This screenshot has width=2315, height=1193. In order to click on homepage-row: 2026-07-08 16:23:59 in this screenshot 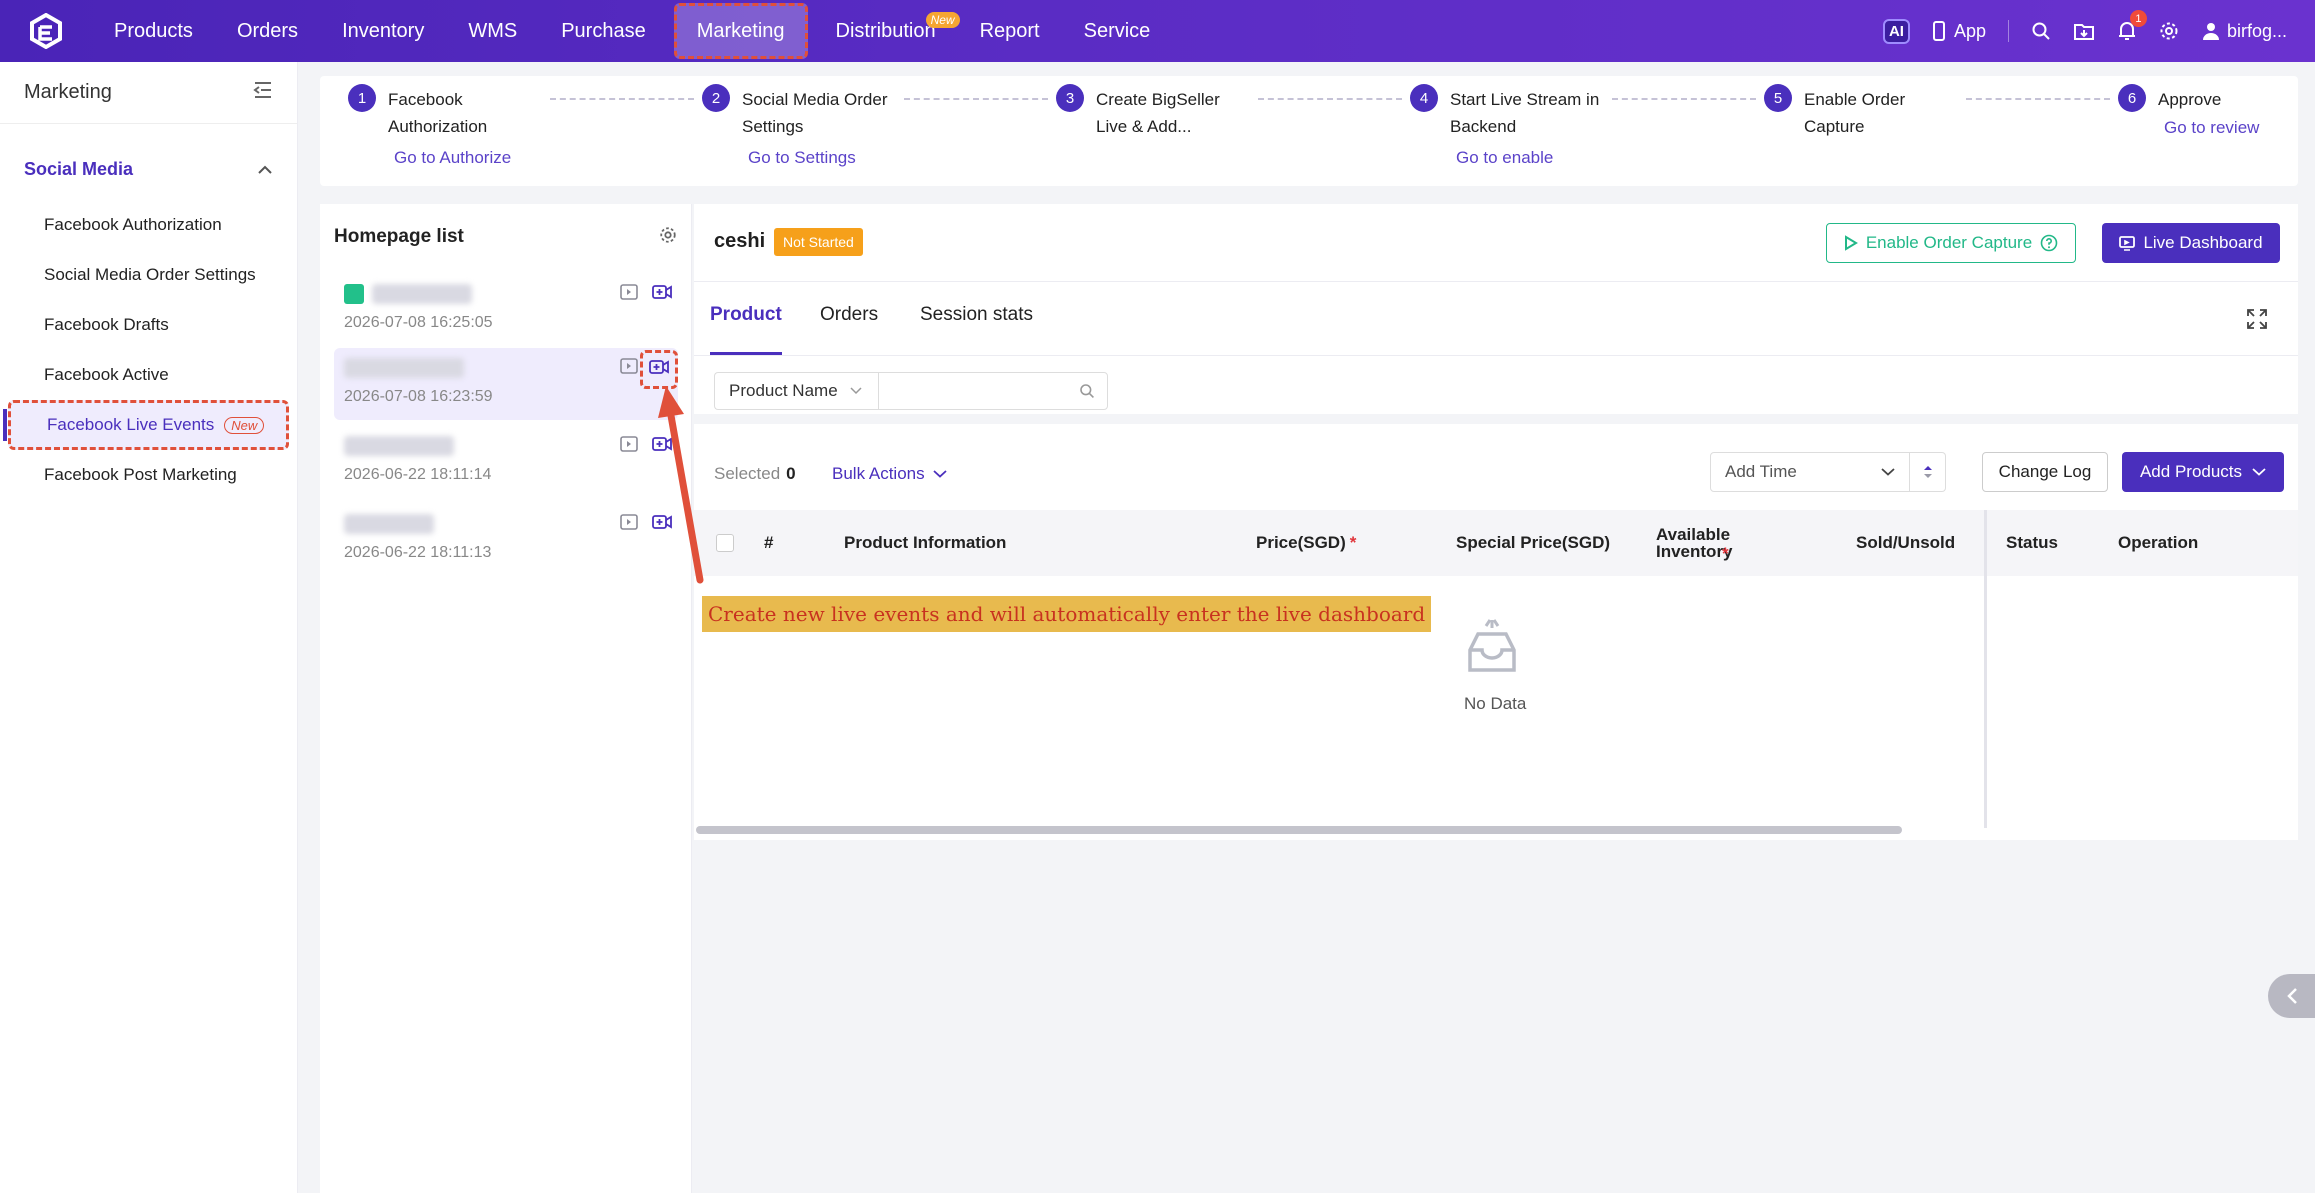, I will do `click(506, 384)`.